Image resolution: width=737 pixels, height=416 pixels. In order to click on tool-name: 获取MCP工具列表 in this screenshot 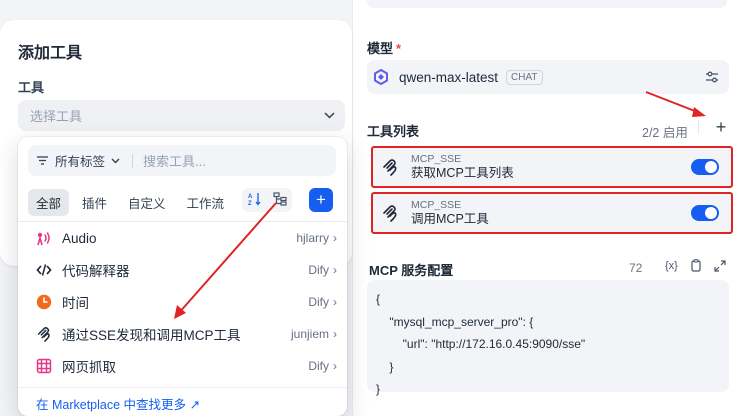, I will do `click(462, 172)`.